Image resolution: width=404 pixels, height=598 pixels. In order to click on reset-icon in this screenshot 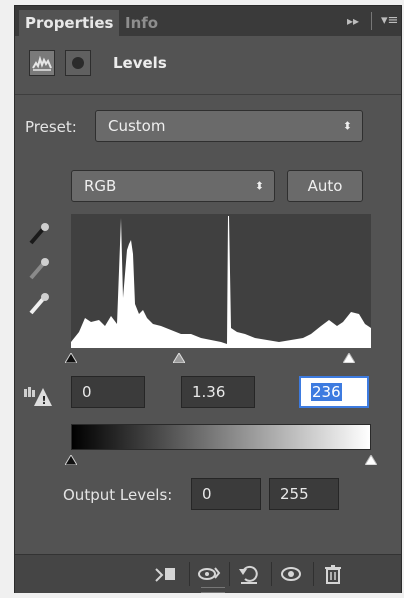, I will do `click(249, 574)`.